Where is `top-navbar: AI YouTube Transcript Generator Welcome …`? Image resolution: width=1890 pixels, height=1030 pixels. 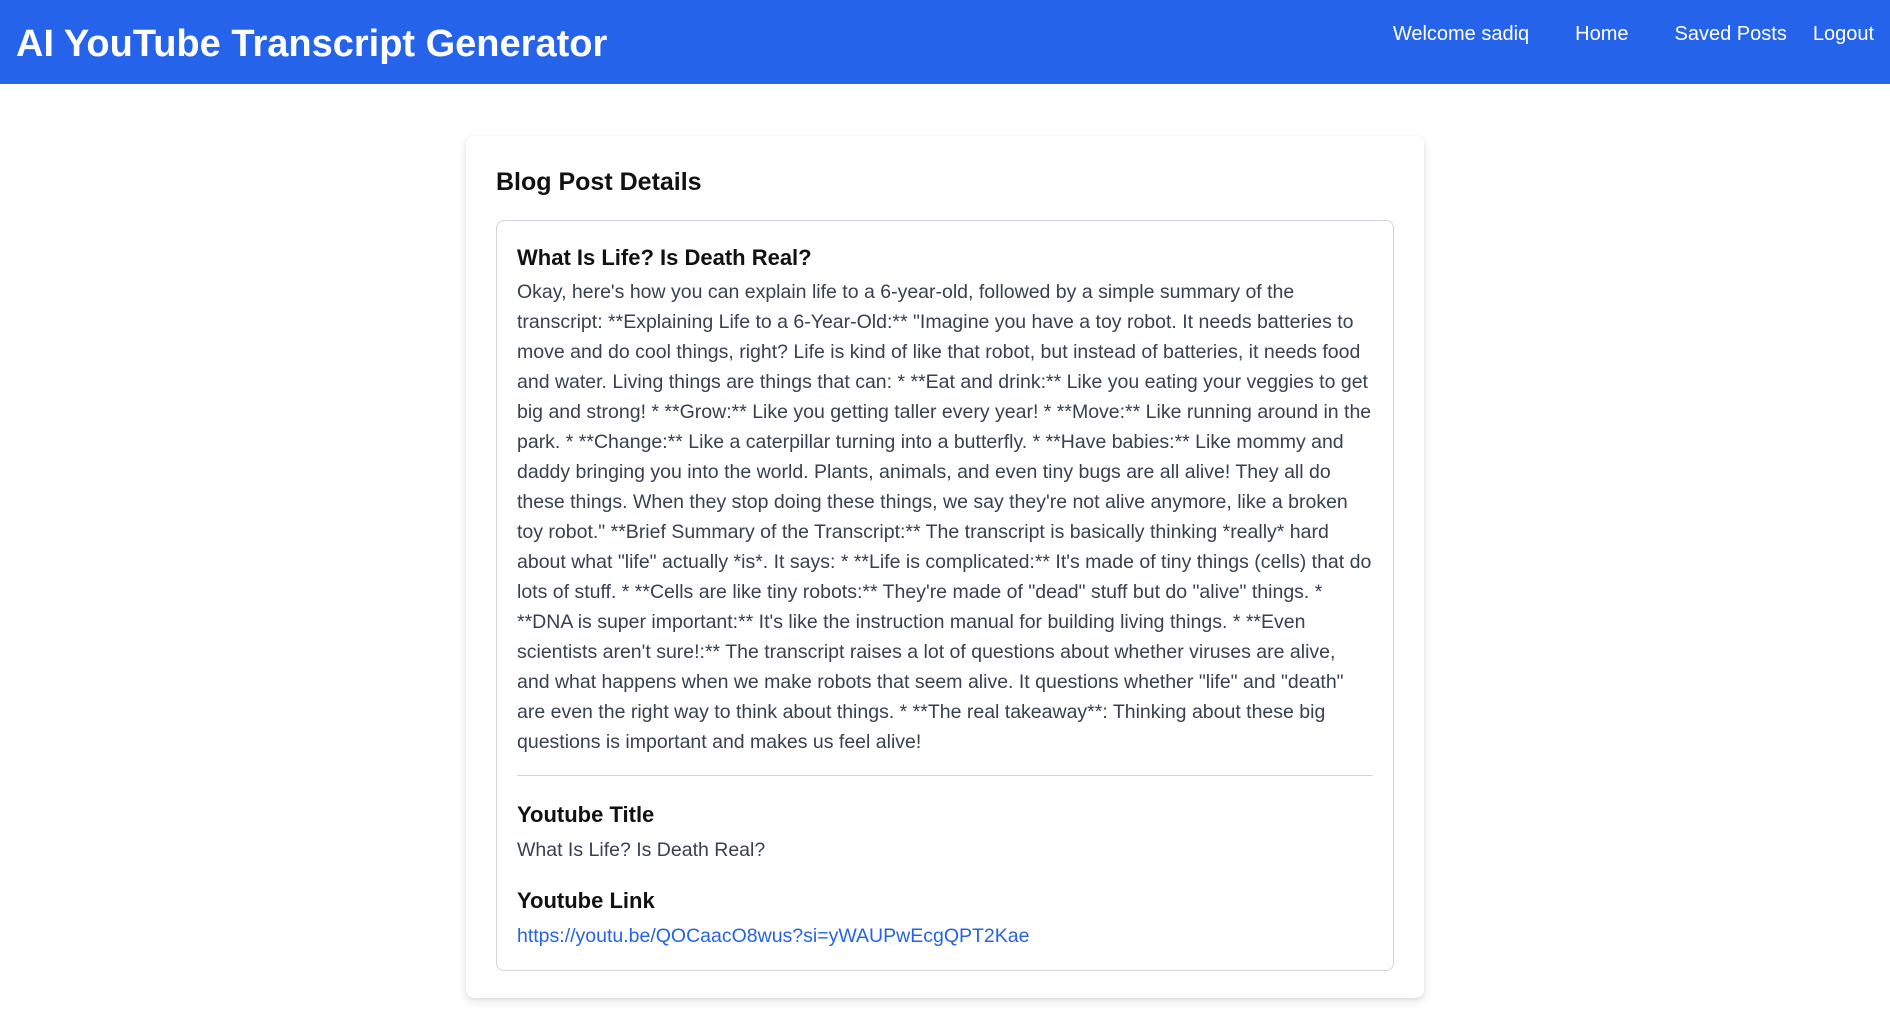 top-navbar: AI YouTube Transcript Generator Welcome … is located at coordinates (945, 42).